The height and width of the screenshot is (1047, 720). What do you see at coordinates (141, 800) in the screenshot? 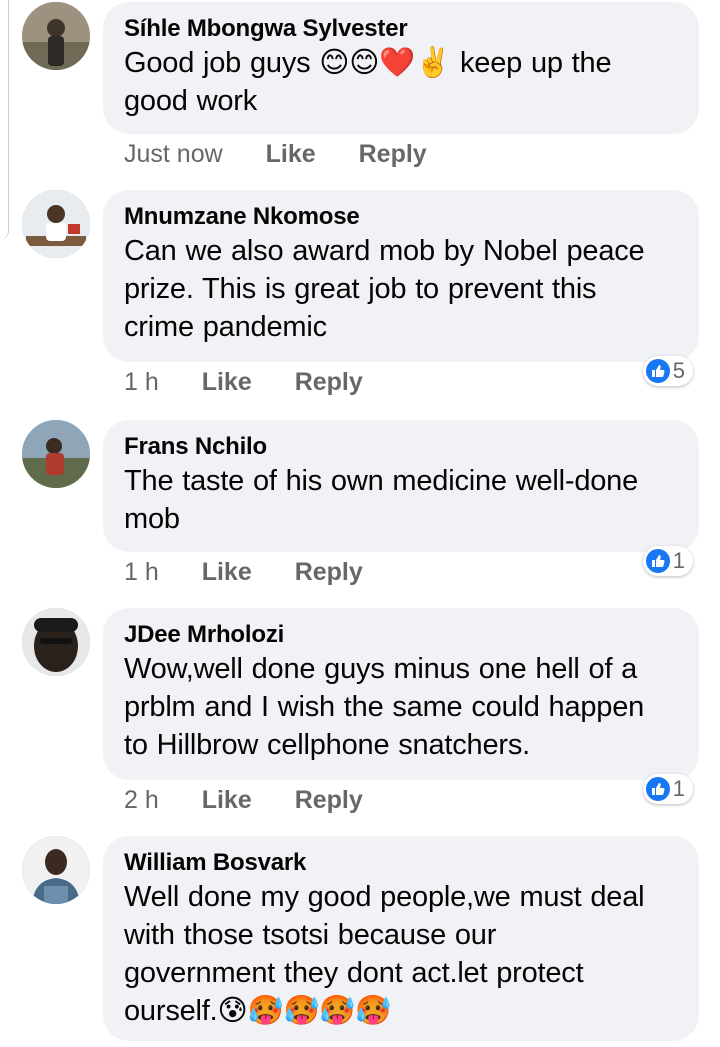
I see `comment-timestamp: 2 h` at bounding box center [141, 800].